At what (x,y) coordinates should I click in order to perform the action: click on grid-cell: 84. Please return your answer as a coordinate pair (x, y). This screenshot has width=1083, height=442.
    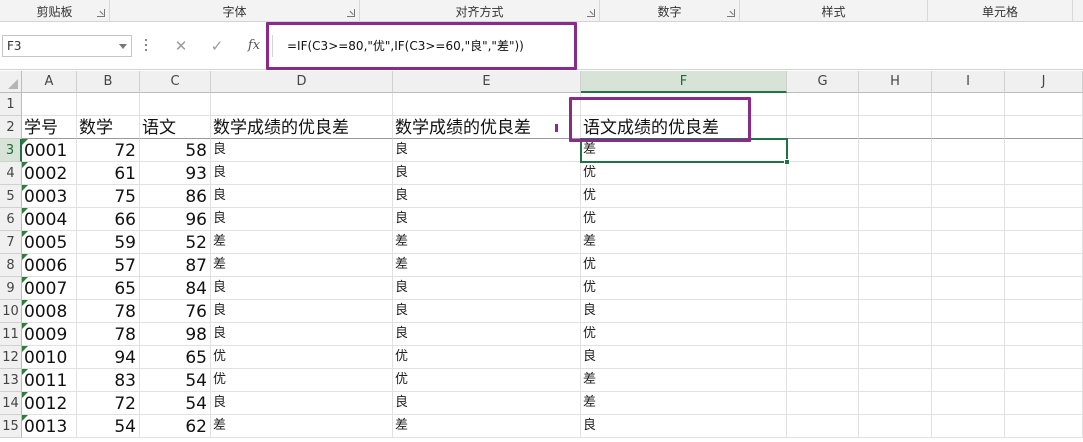
    Looking at the image, I should click on (175, 288).